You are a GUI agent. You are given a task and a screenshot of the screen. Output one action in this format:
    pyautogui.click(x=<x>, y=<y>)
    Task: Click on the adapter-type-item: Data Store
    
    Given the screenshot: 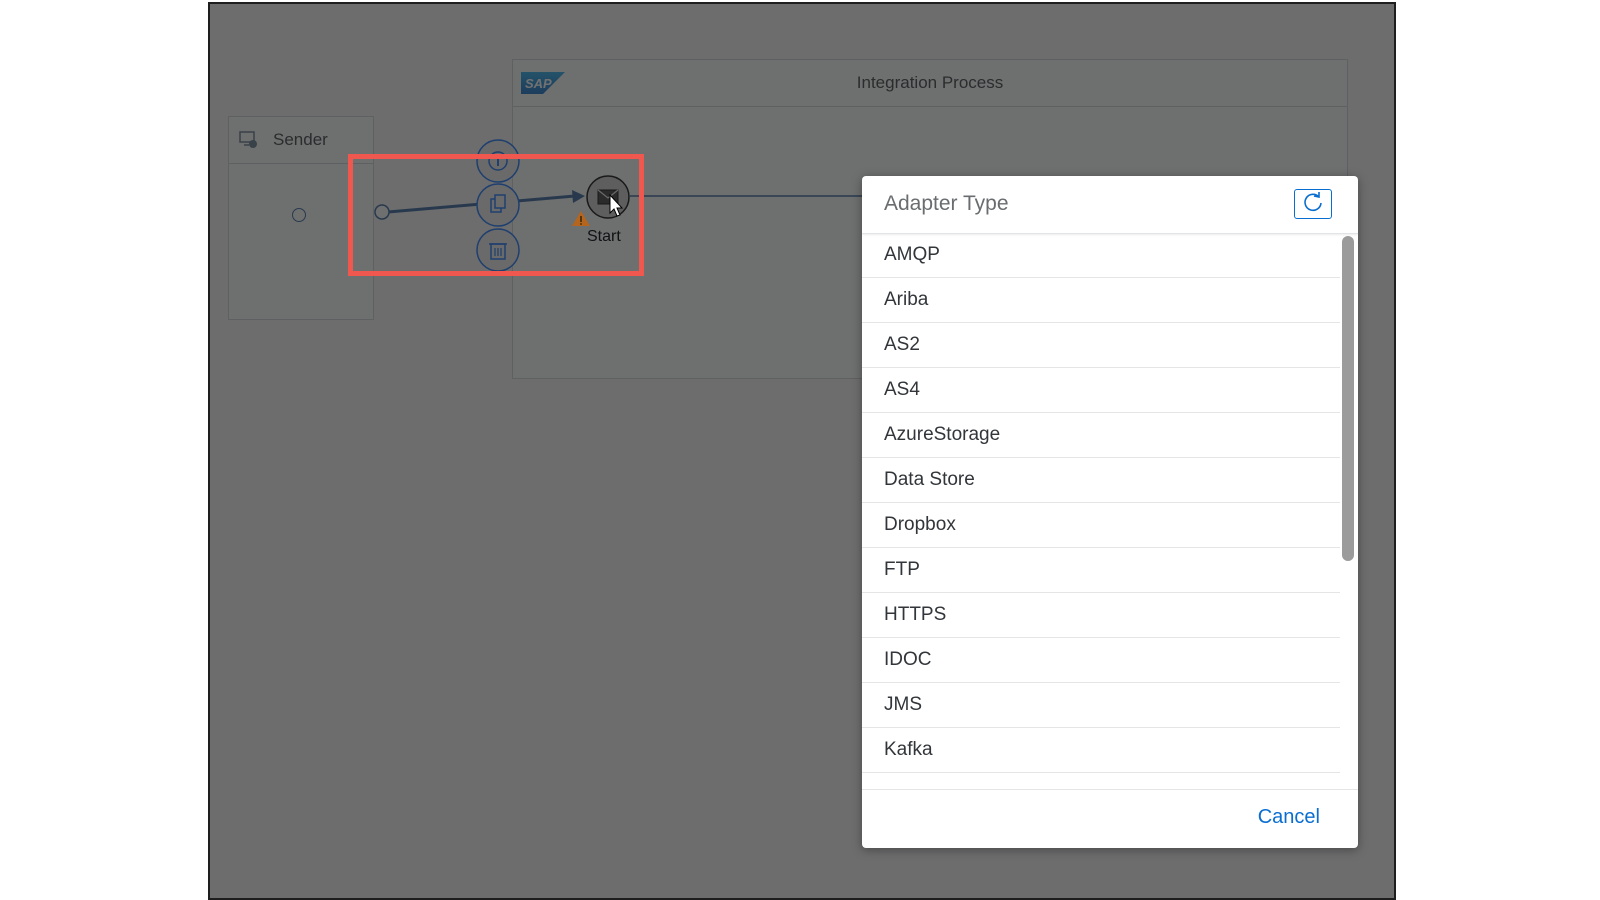 What is the action you would take?
    pyautogui.click(x=1101, y=480)
    